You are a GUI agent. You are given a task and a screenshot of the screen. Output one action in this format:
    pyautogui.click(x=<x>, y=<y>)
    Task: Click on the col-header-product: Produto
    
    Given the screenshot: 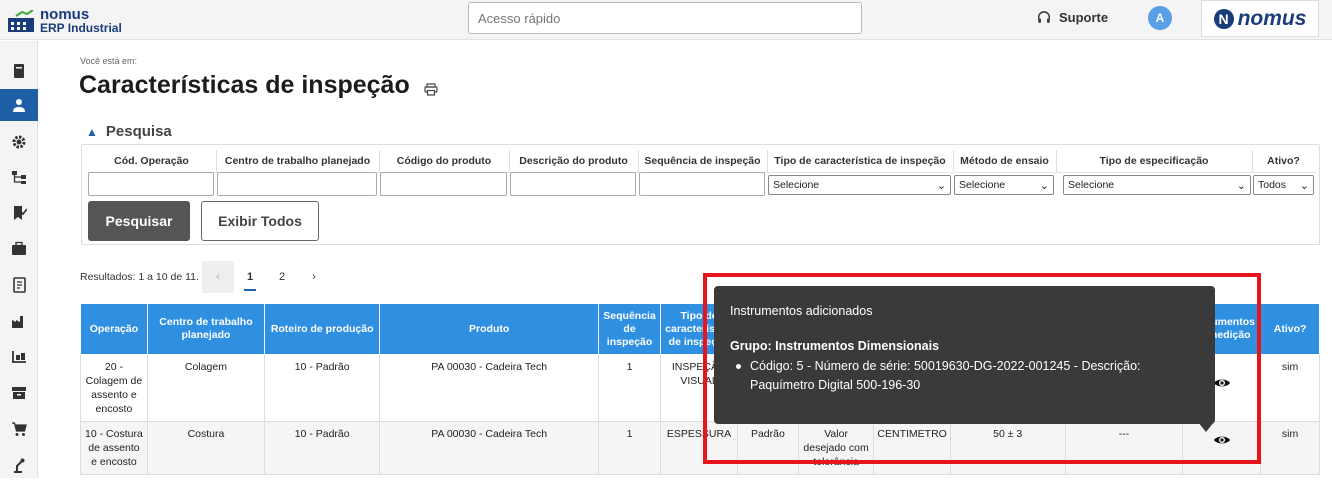 What is the action you would take?
    pyautogui.click(x=489, y=329)
    